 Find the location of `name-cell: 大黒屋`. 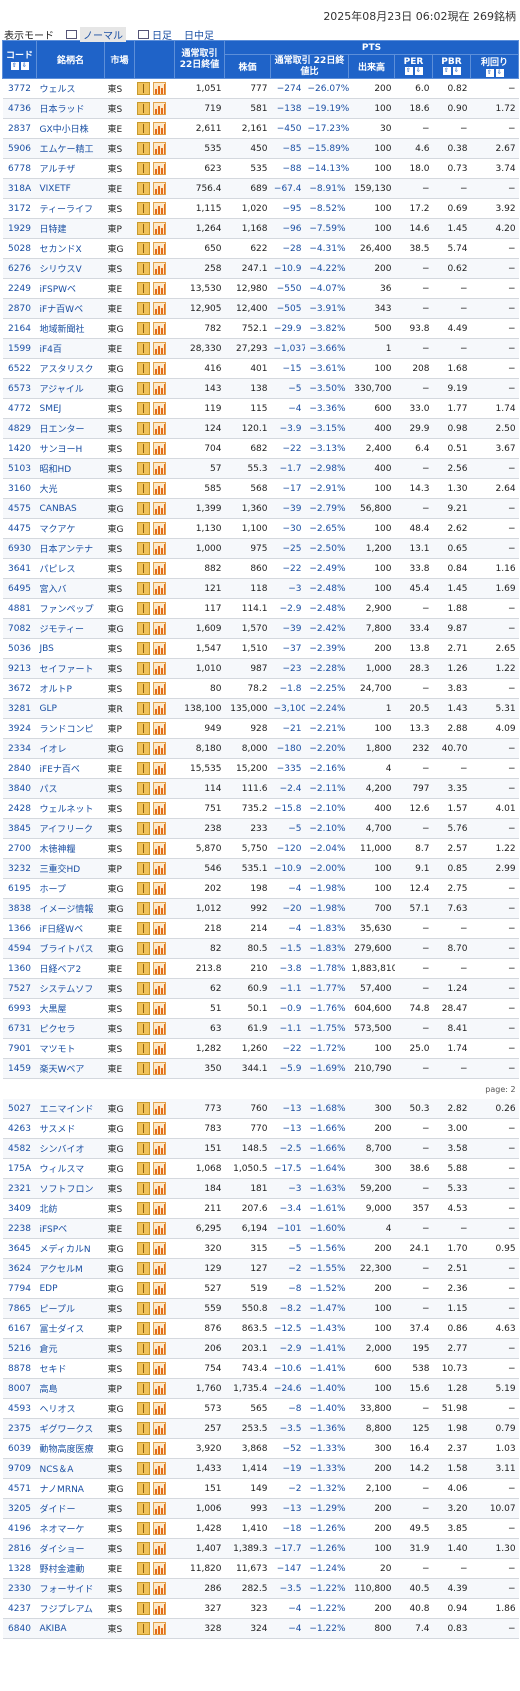

name-cell: 大黒屋 is located at coordinates (70, 1008).